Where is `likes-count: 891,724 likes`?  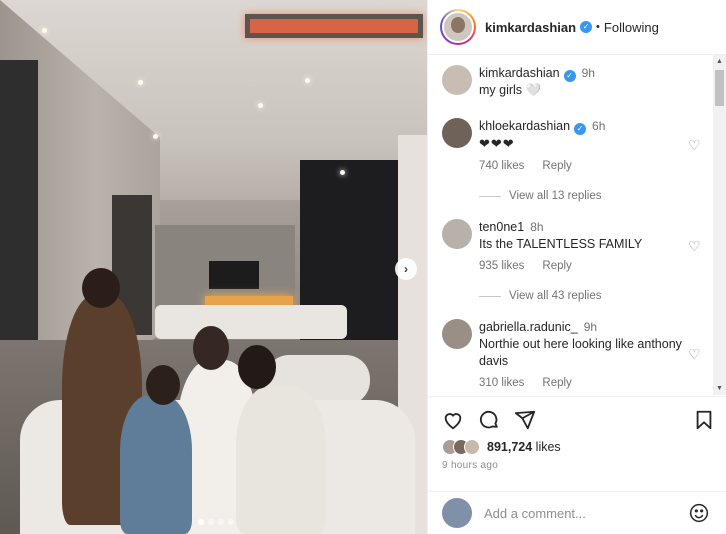
likes-count: 891,724 likes is located at coordinates (524, 447).